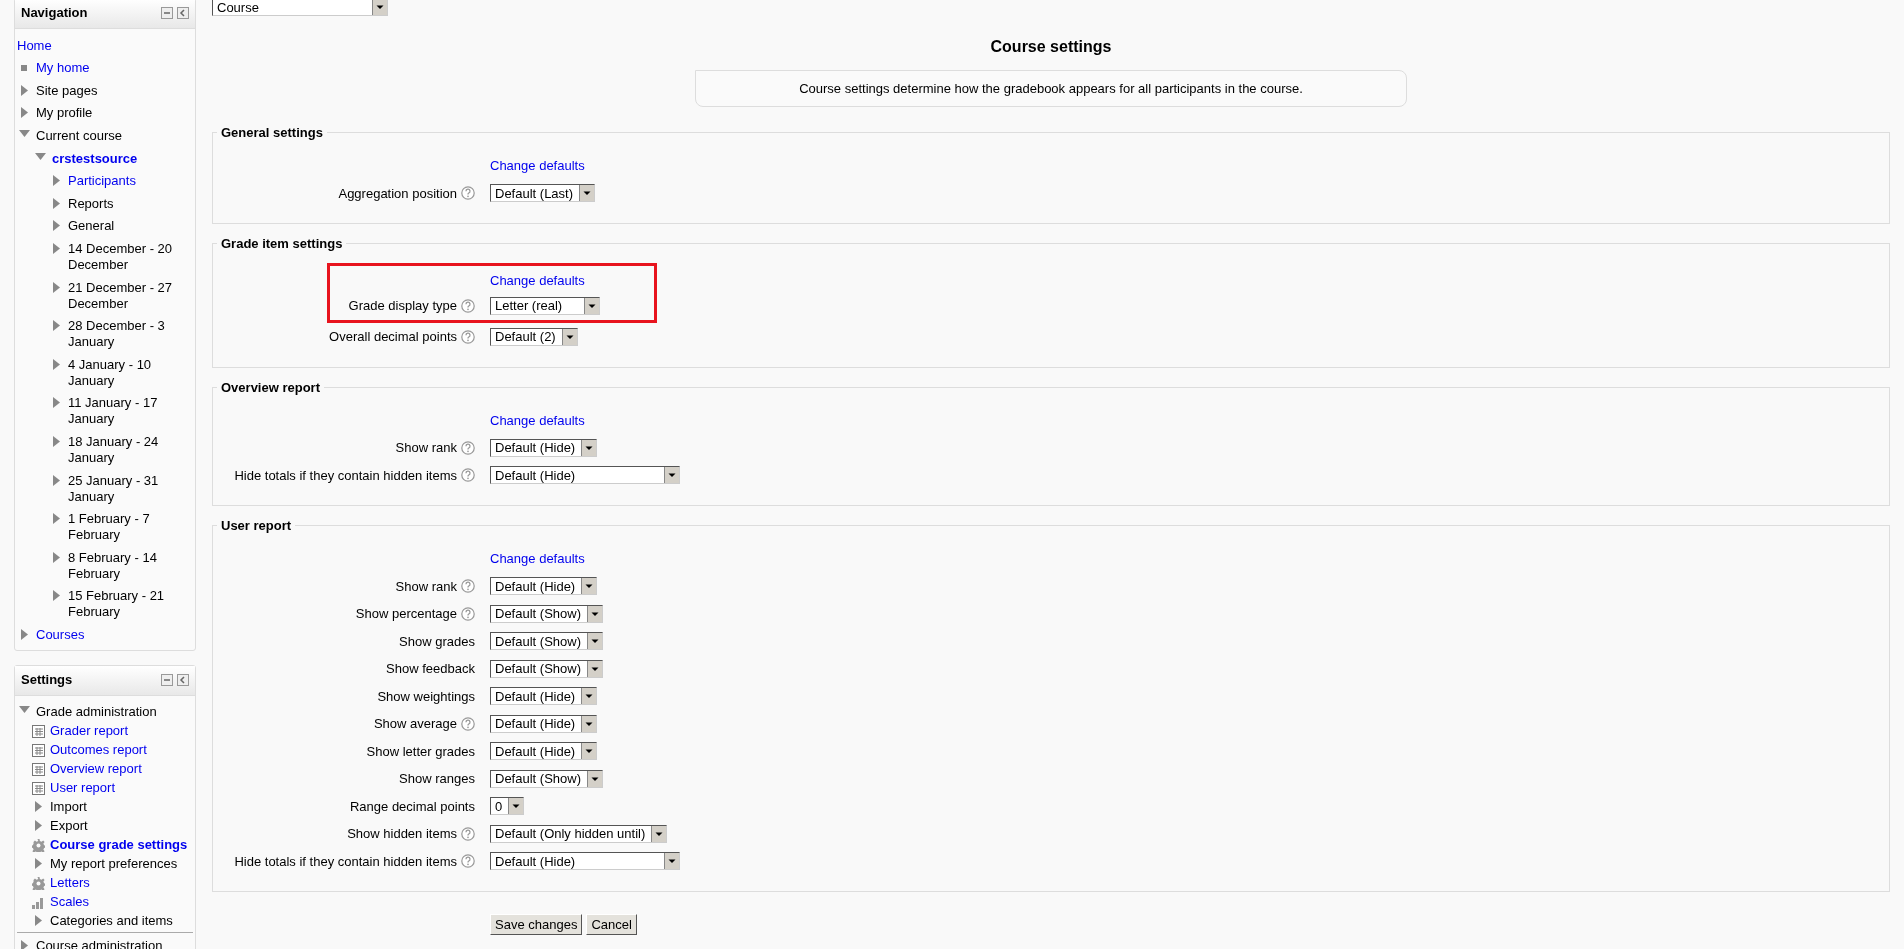  What do you see at coordinates (1051, 47) in the screenshot?
I see `page-heading: Course settings` at bounding box center [1051, 47].